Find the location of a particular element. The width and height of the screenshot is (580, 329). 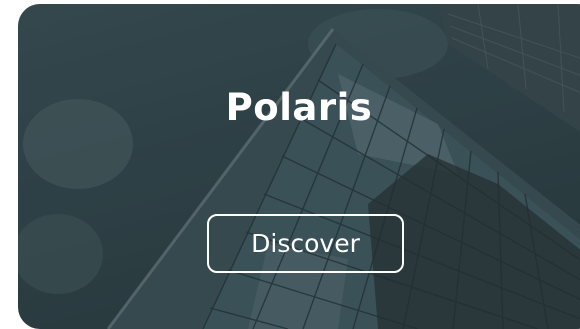

card-title: Polaris is located at coordinates (299, 107).